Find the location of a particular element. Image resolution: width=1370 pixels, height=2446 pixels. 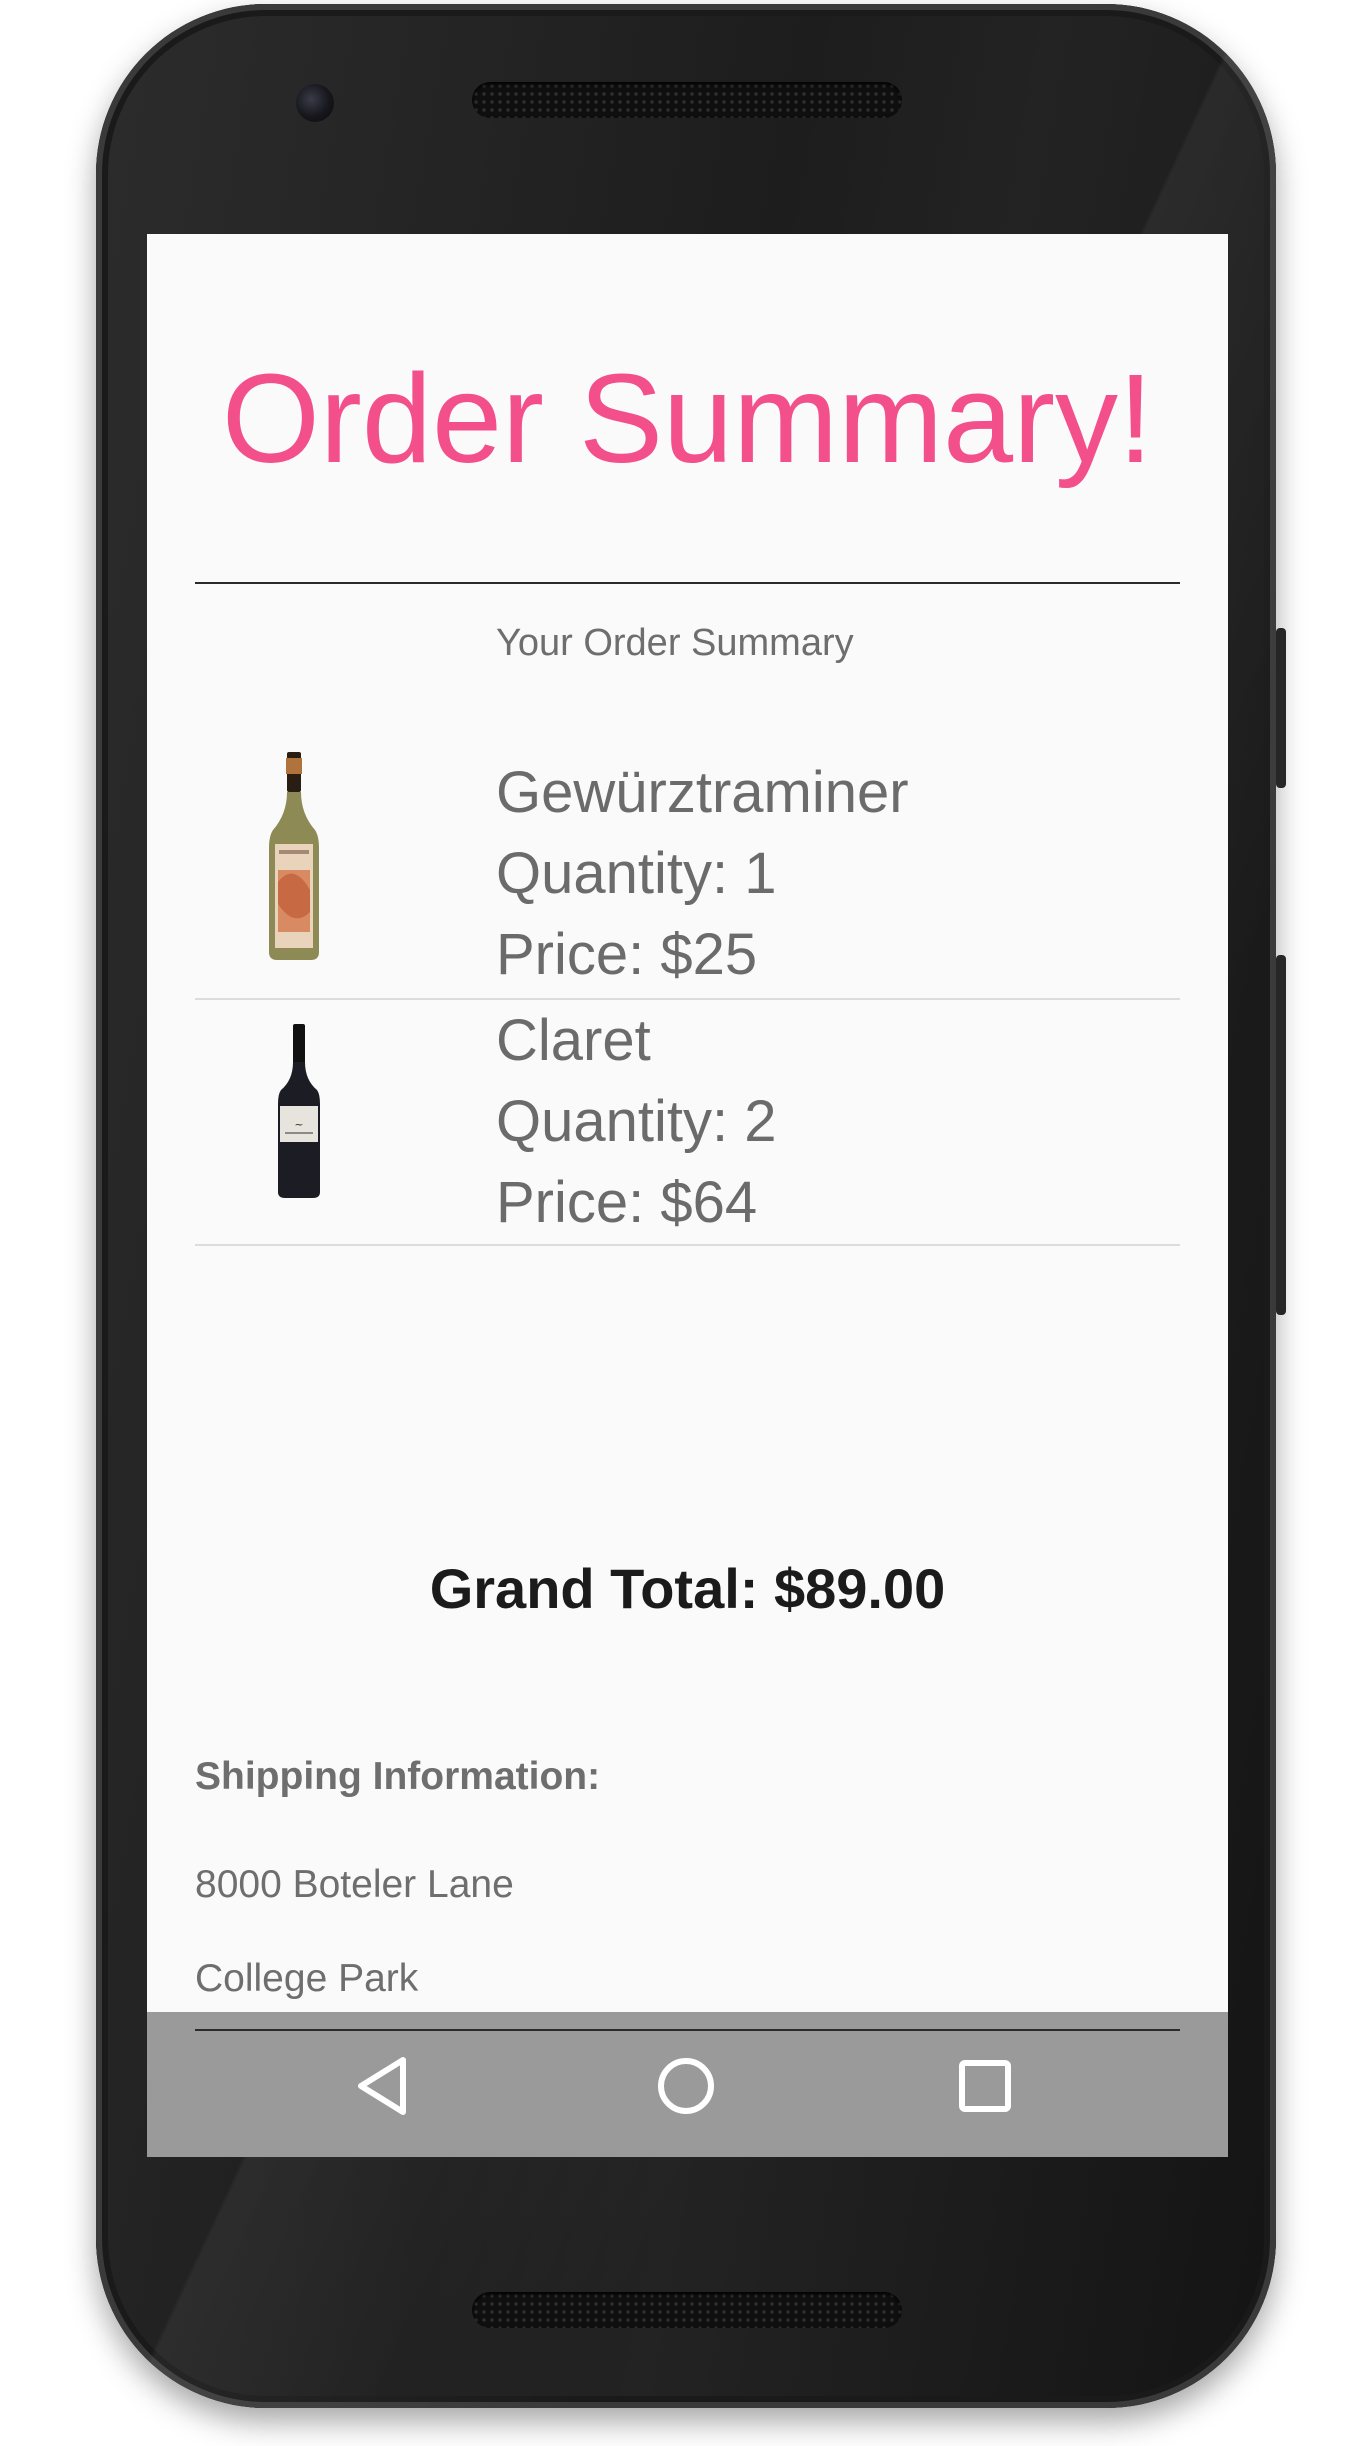

item-name: Gewürztraminer is located at coordinates (702, 792).